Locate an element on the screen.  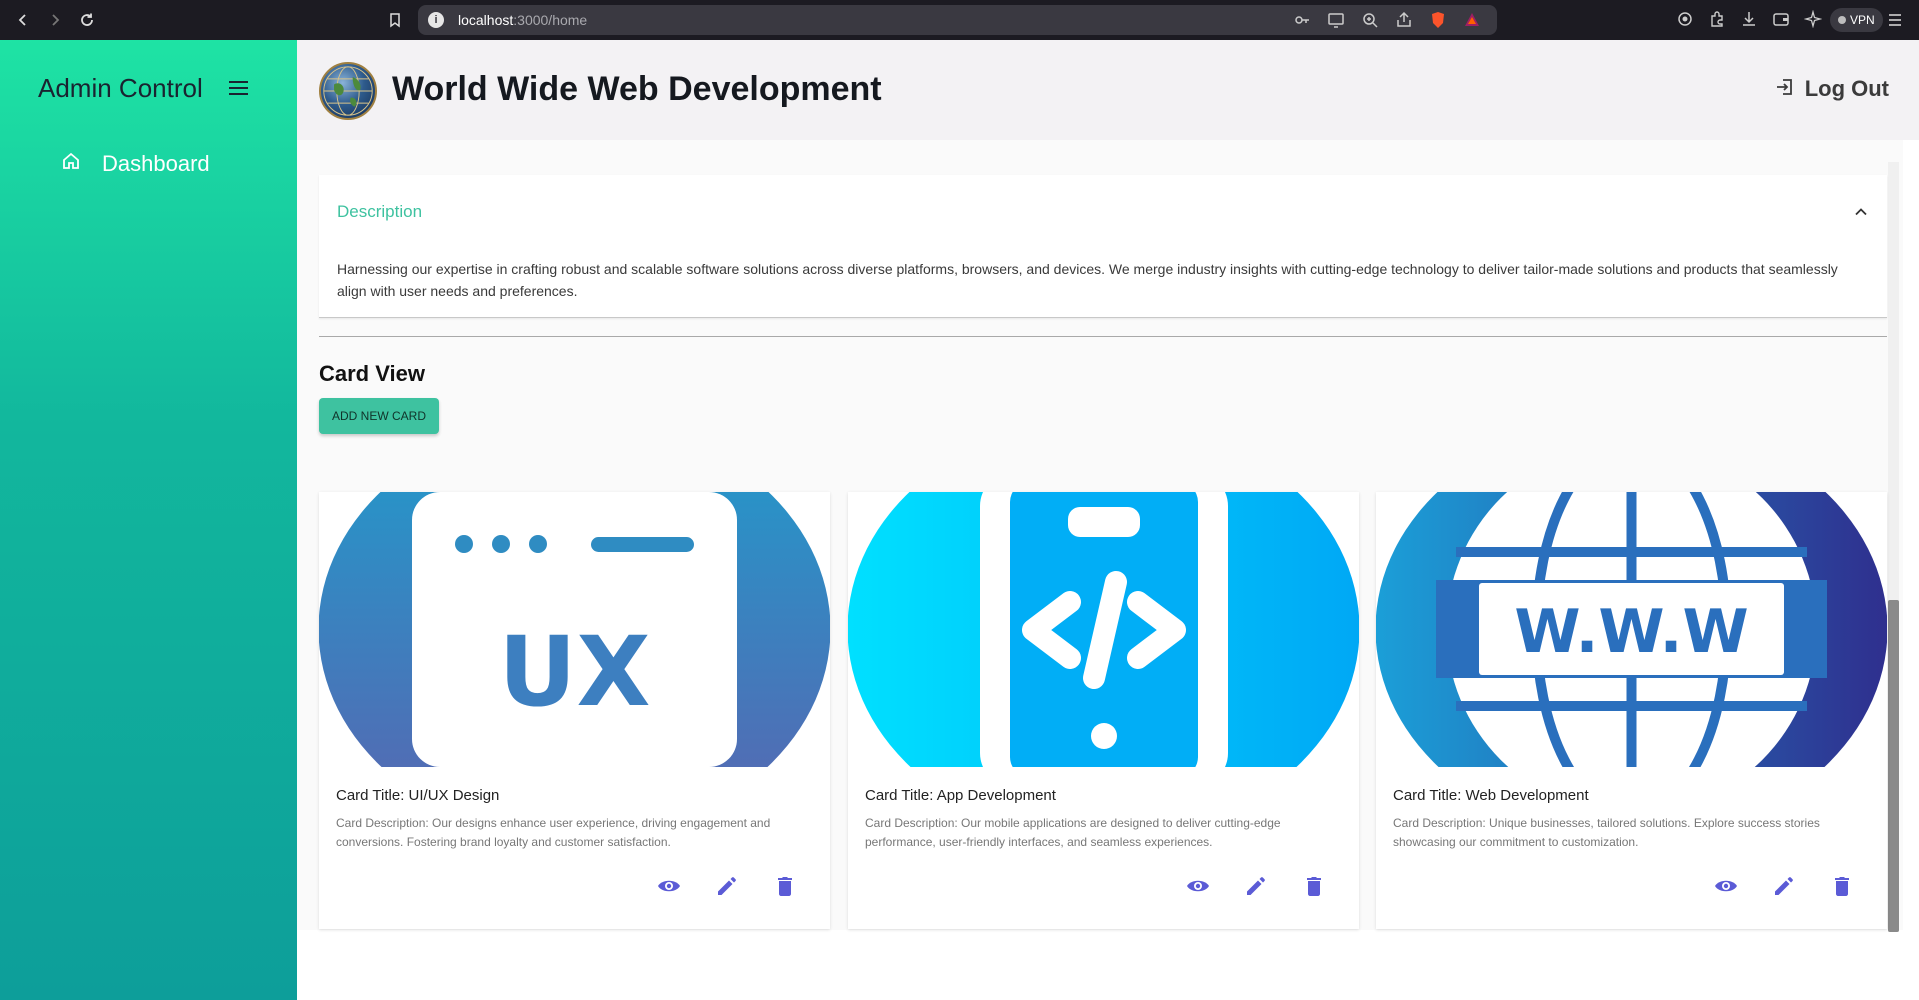
brave-rewards-icon is located at coordinates (1472, 20).